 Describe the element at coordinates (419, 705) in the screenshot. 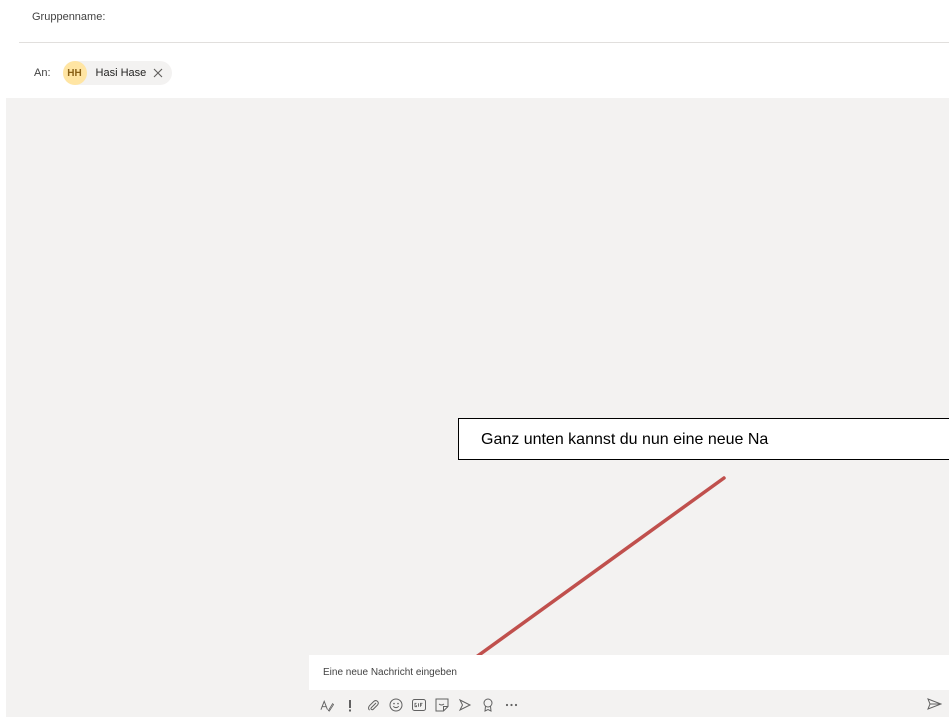

I see `gif-icon` at that location.